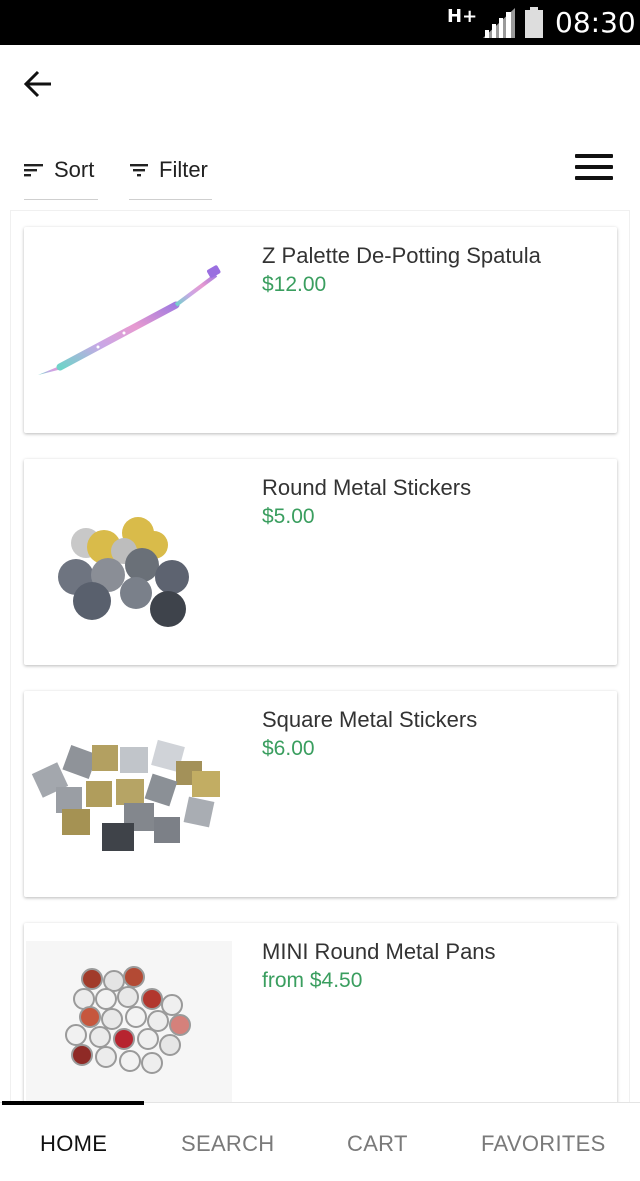  I want to click on sort-label: Sort, so click(74, 169).